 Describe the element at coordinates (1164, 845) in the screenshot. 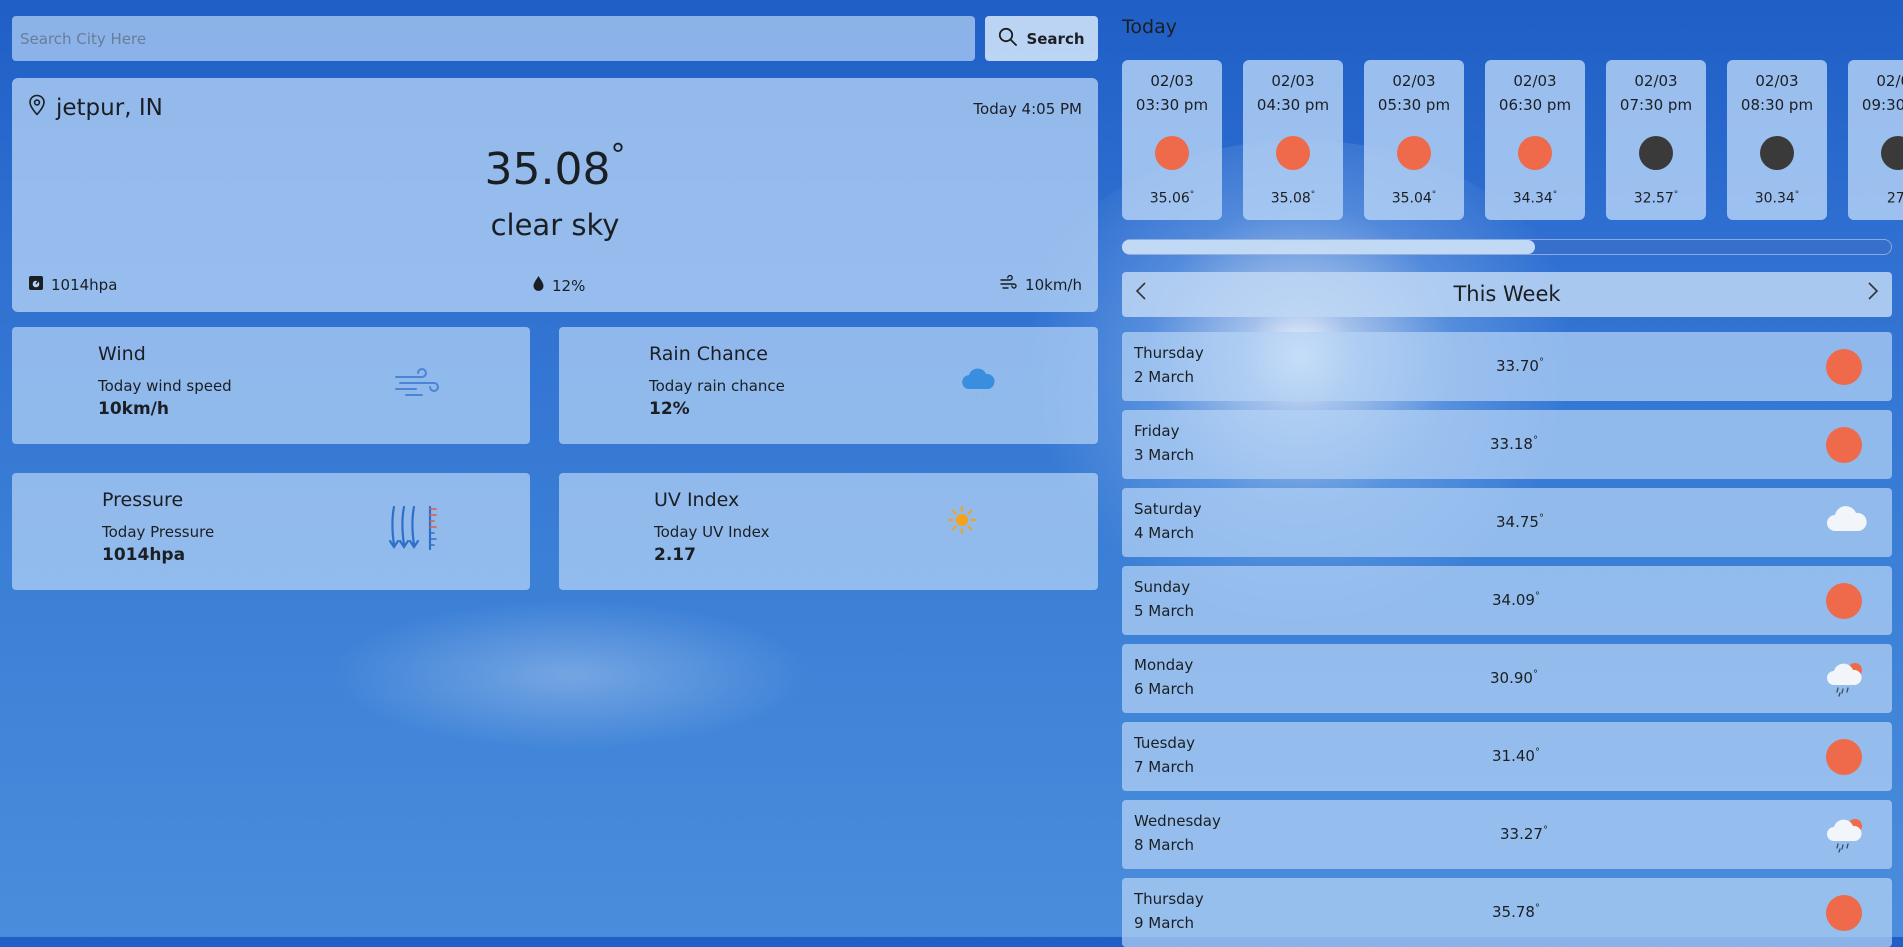

I see `day-date: 8 March` at that location.